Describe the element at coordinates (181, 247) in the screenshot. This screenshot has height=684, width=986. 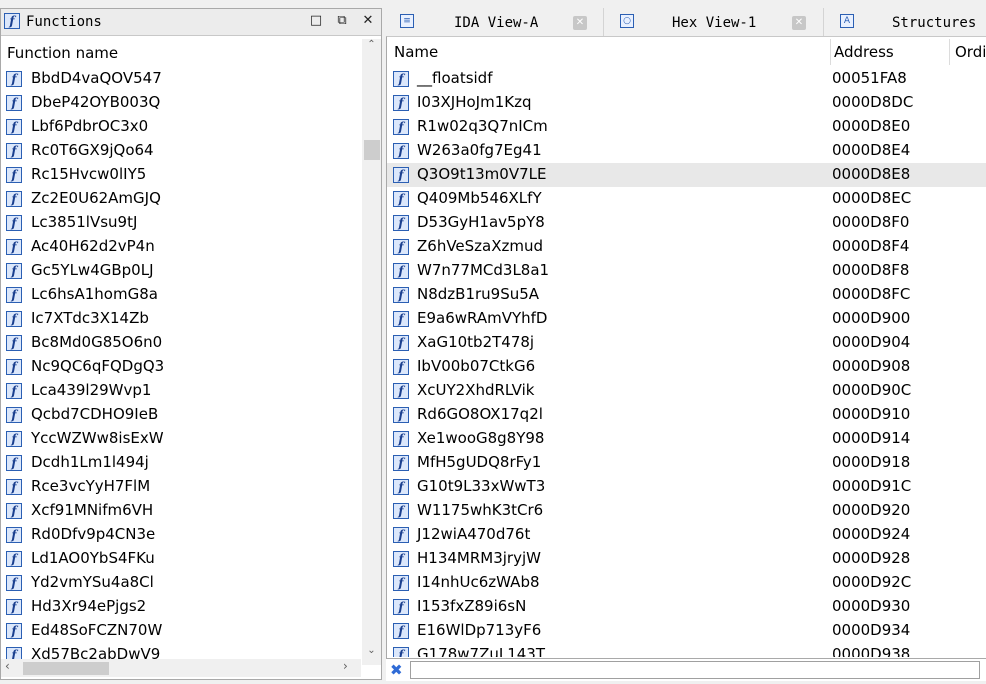
I see `function-list-item: f Ac40H62d2vP4n` at that location.